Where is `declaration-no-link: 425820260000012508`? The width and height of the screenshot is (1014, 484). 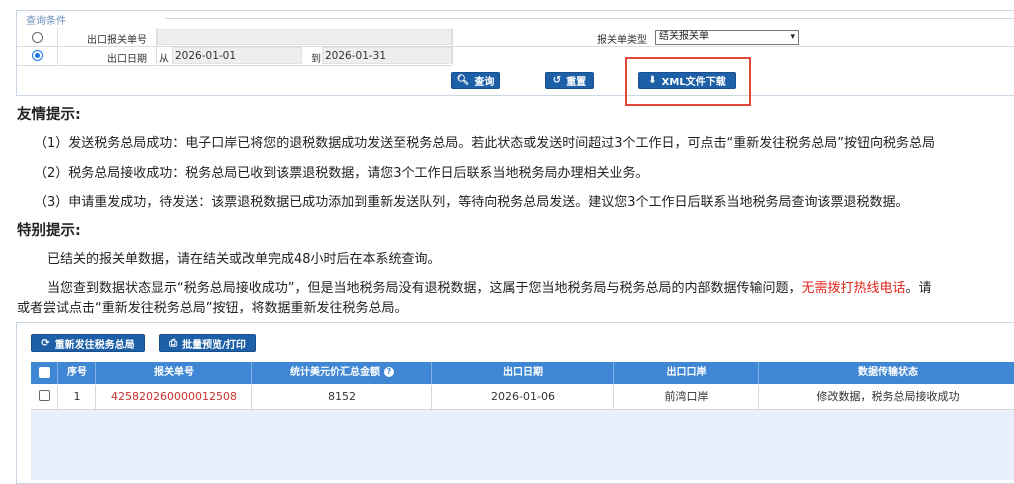
declaration-no-link: 425820260000012508 is located at coordinates (173, 397).